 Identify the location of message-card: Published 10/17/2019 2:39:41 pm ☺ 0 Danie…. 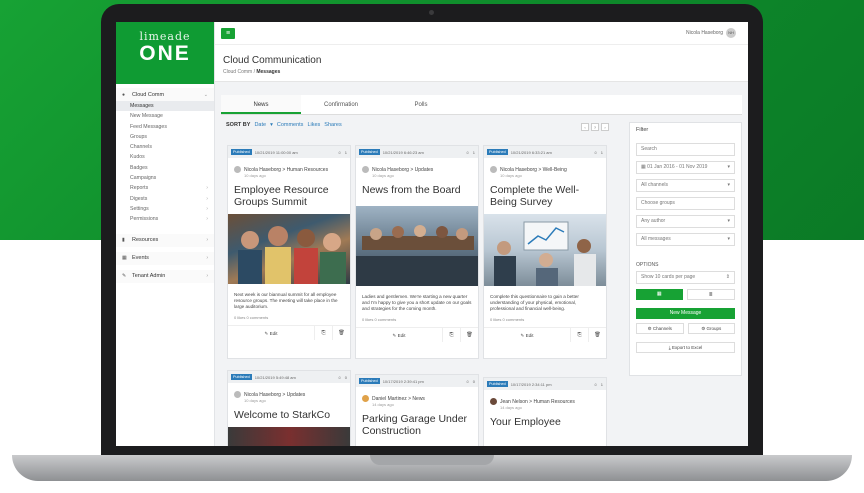
(417, 410).